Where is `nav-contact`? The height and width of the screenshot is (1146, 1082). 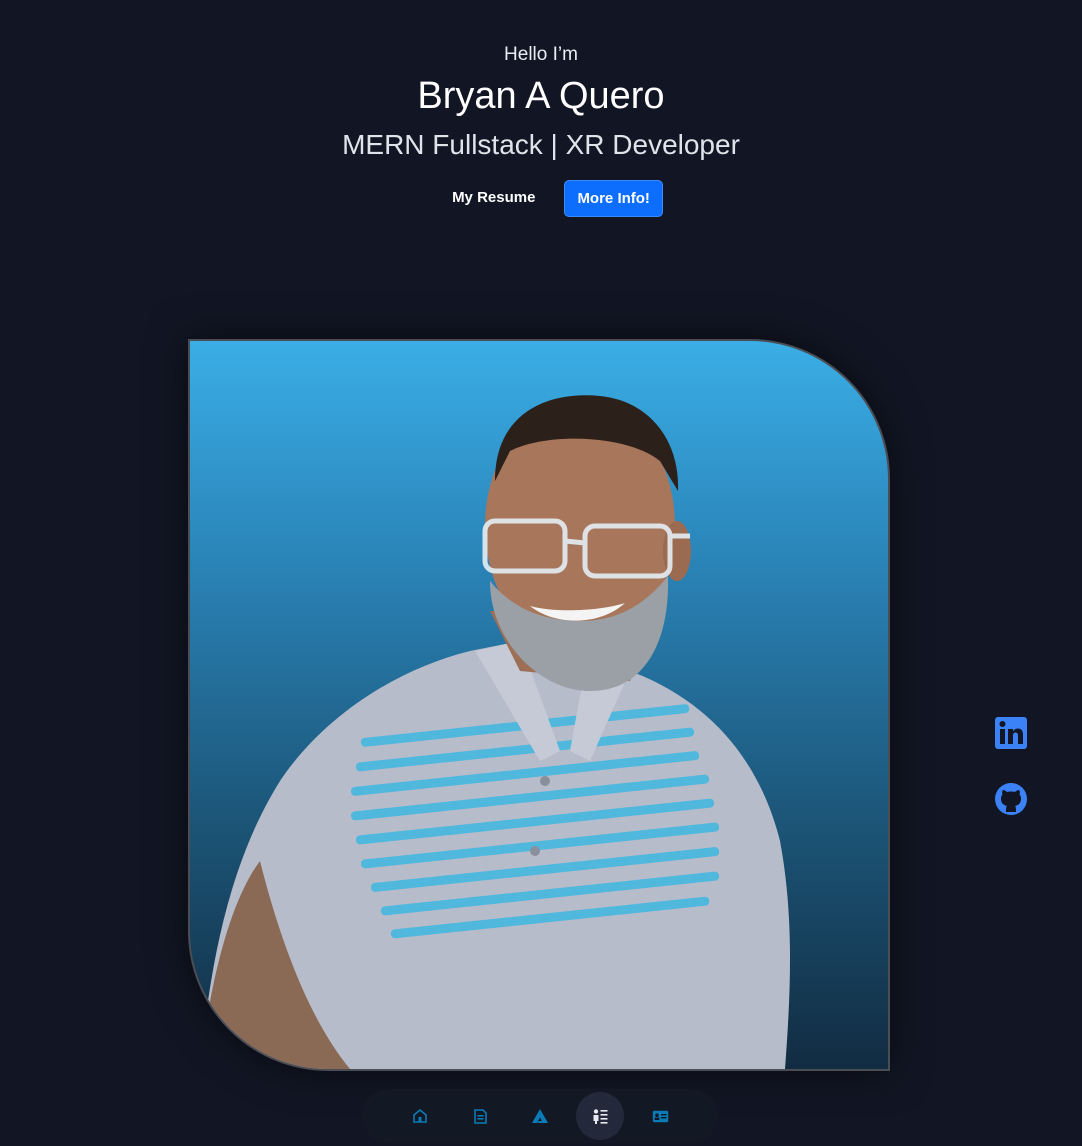
nav-contact is located at coordinates (660, 1116).